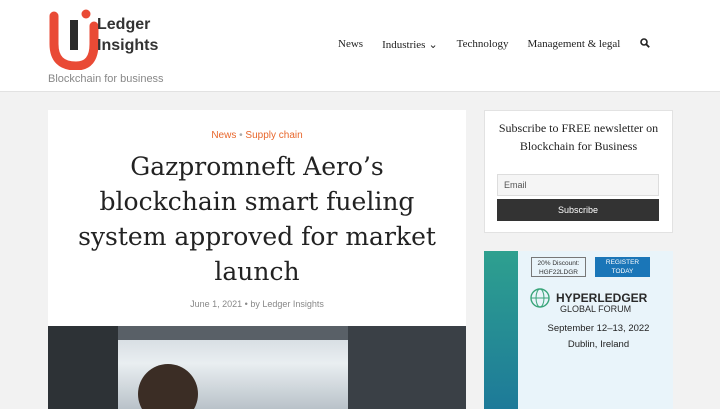 The width and height of the screenshot is (720, 409). Describe the element at coordinates (622, 271) in the screenshot. I see `register-line-2: TODAY` at that location.